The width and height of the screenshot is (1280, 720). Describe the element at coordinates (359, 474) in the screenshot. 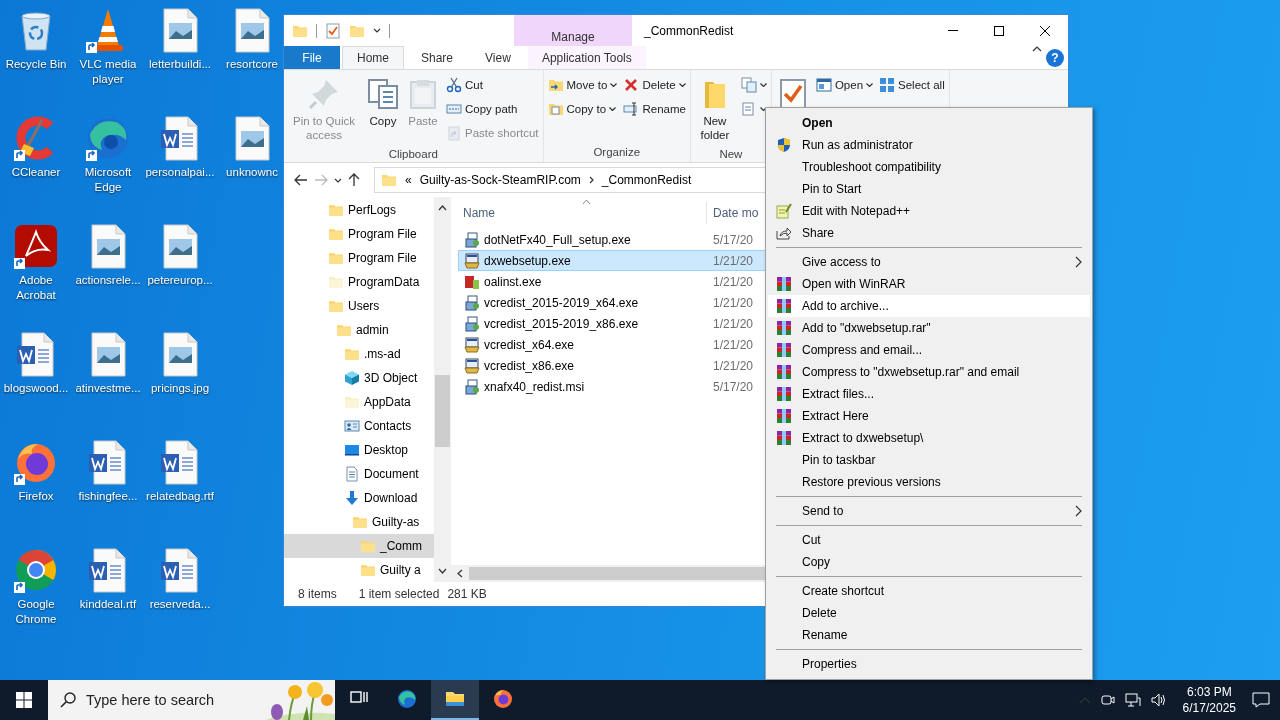

I see `nav-item: Document` at that location.